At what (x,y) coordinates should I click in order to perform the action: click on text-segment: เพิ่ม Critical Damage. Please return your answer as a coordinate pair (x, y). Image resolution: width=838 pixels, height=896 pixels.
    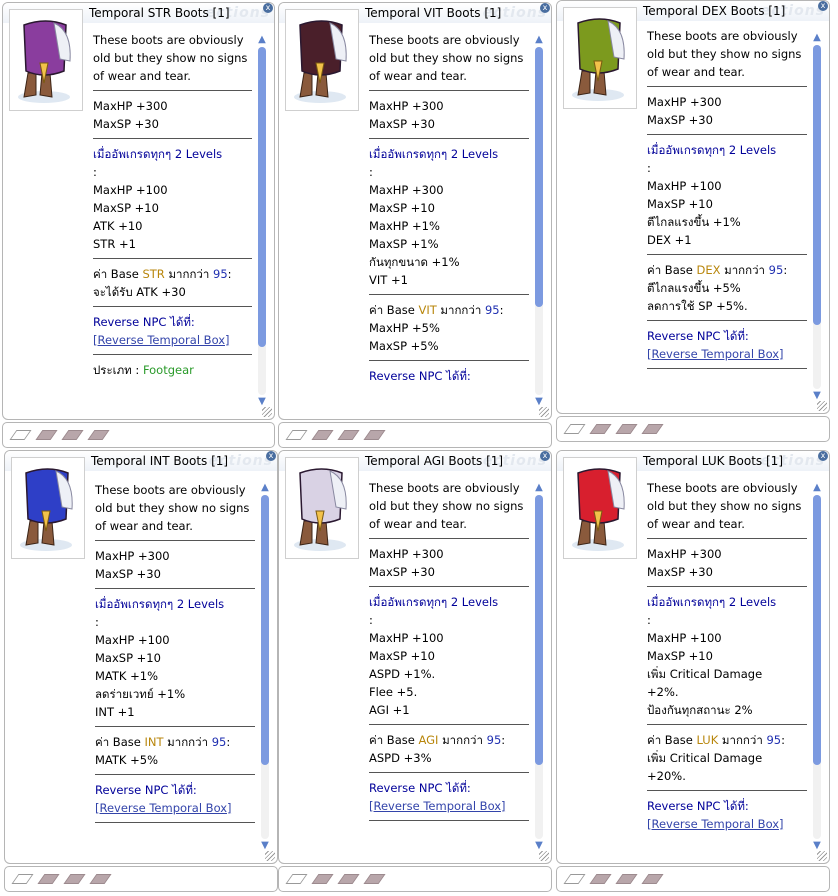
    Looking at the image, I should click on (705, 758).